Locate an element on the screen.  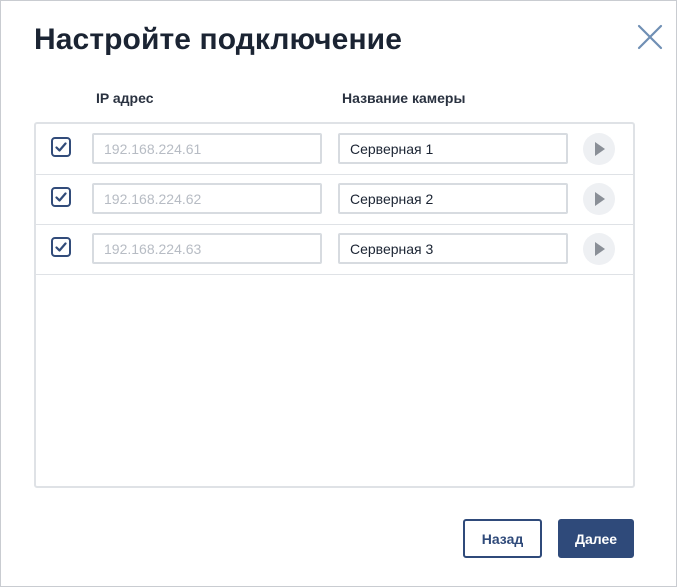
dialog-title: Настройте подключение is located at coordinates (218, 39).